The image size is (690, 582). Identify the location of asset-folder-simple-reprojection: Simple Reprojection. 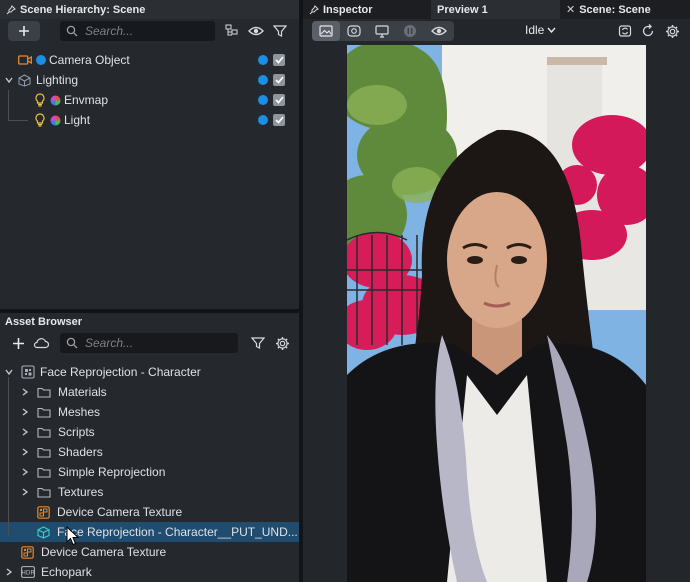
(149, 472).